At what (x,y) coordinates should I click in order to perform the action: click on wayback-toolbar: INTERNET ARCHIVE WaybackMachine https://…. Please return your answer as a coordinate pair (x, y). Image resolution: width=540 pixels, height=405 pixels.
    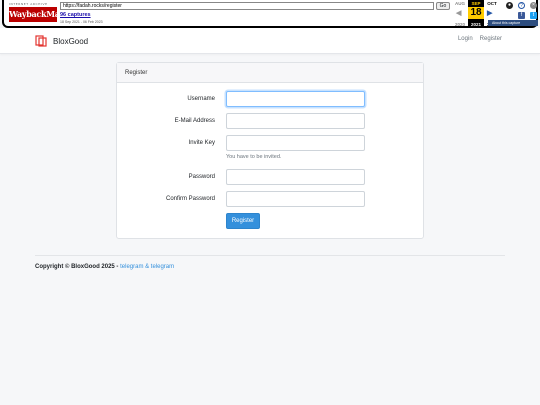
    Looking at the image, I should click on (270, 14).